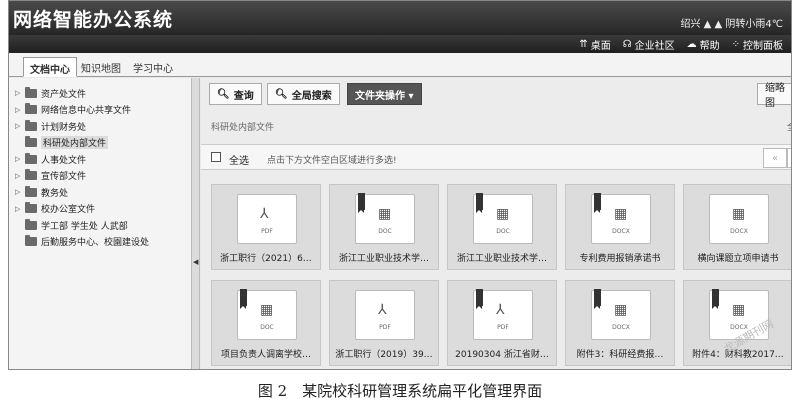 The image size is (800, 406). I want to click on help-icon: ☁, so click(691, 44).